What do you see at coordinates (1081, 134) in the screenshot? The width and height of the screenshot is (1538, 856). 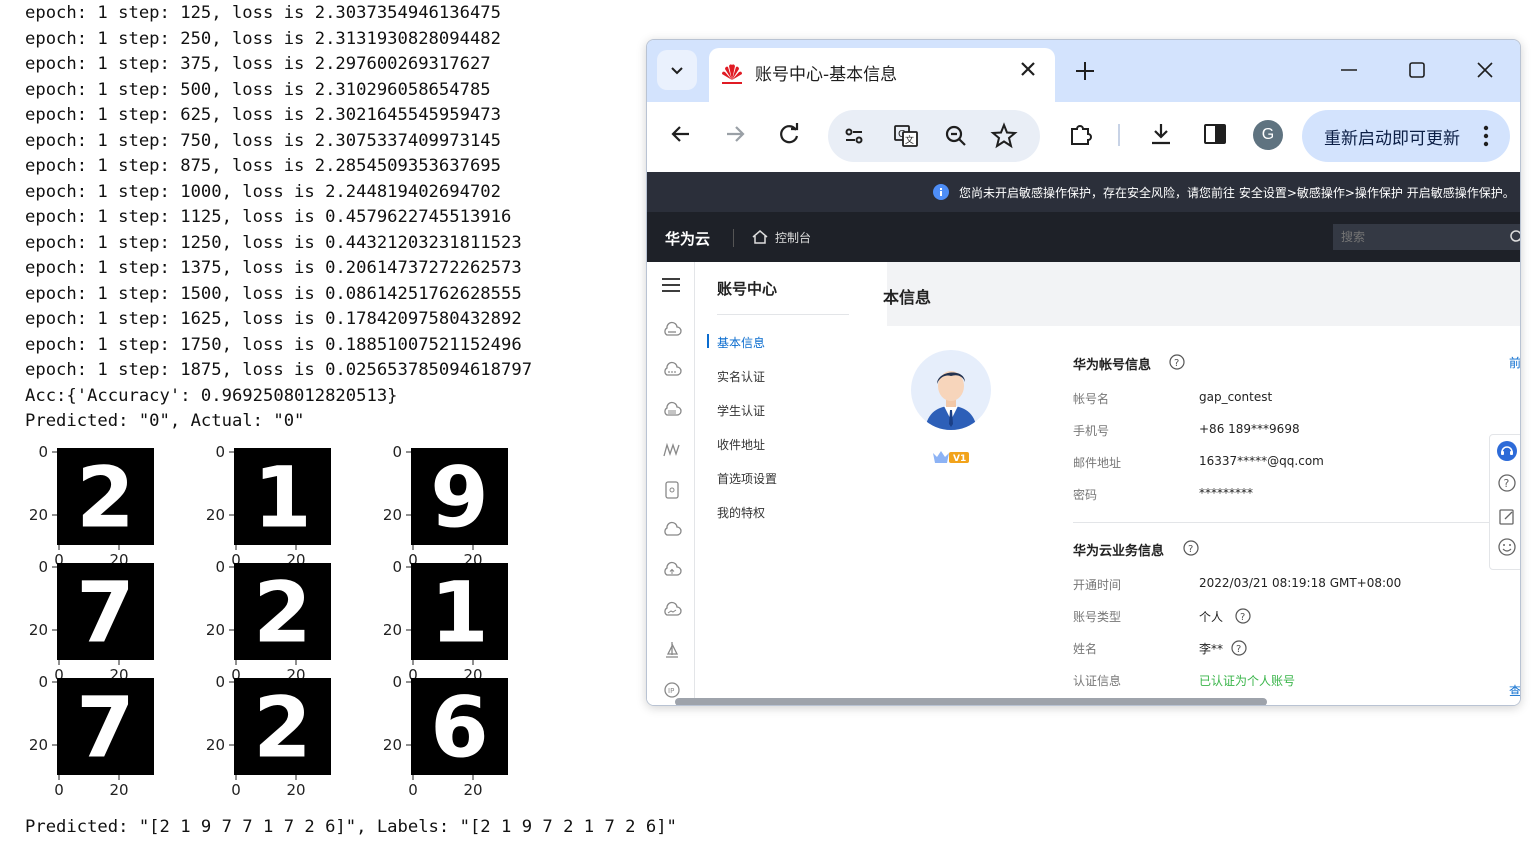 I see `extensions-puzzle-icon` at bounding box center [1081, 134].